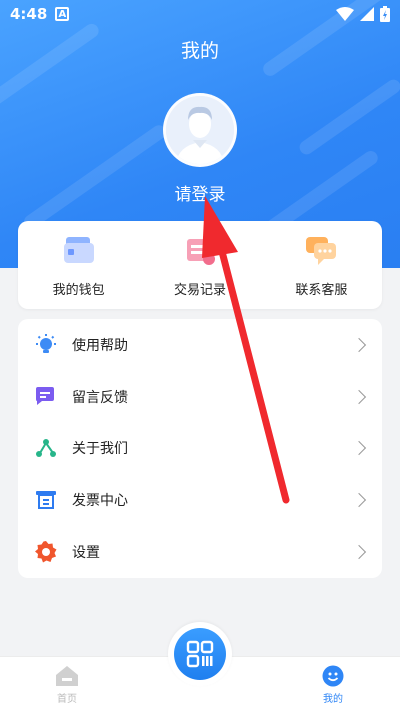  I want to click on page-title: 我的, so click(199, 51).